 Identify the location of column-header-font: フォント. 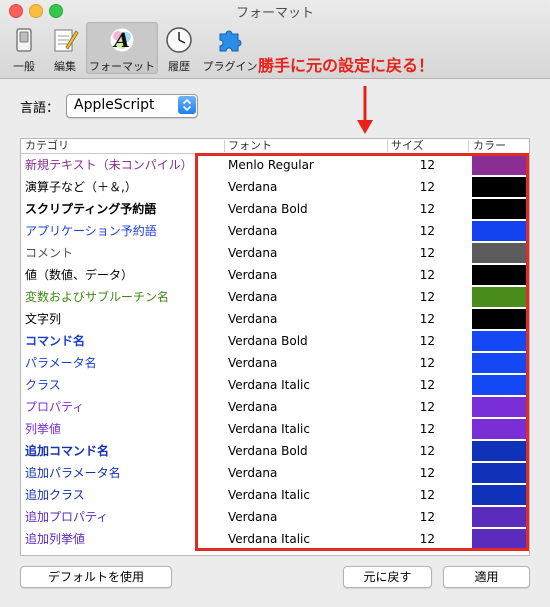
(250, 146).